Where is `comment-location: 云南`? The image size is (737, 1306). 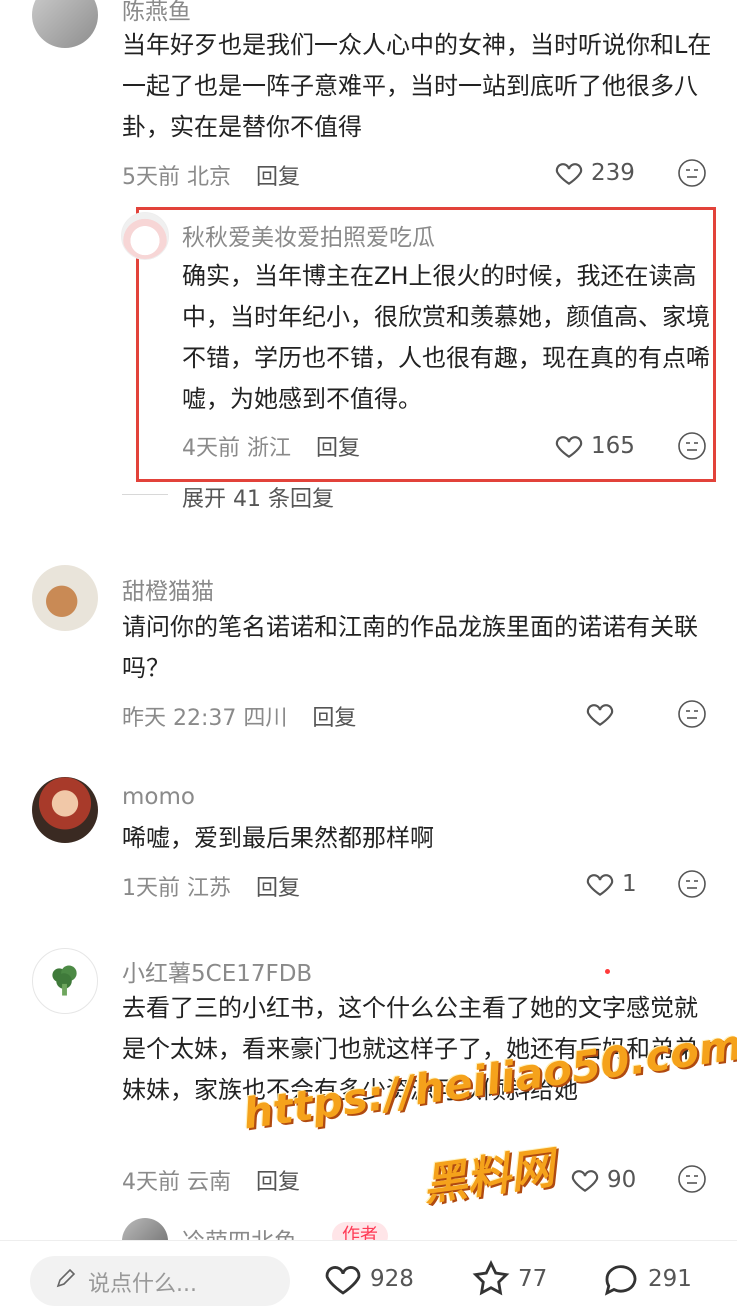 comment-location: 云南 is located at coordinates (209, 1182).